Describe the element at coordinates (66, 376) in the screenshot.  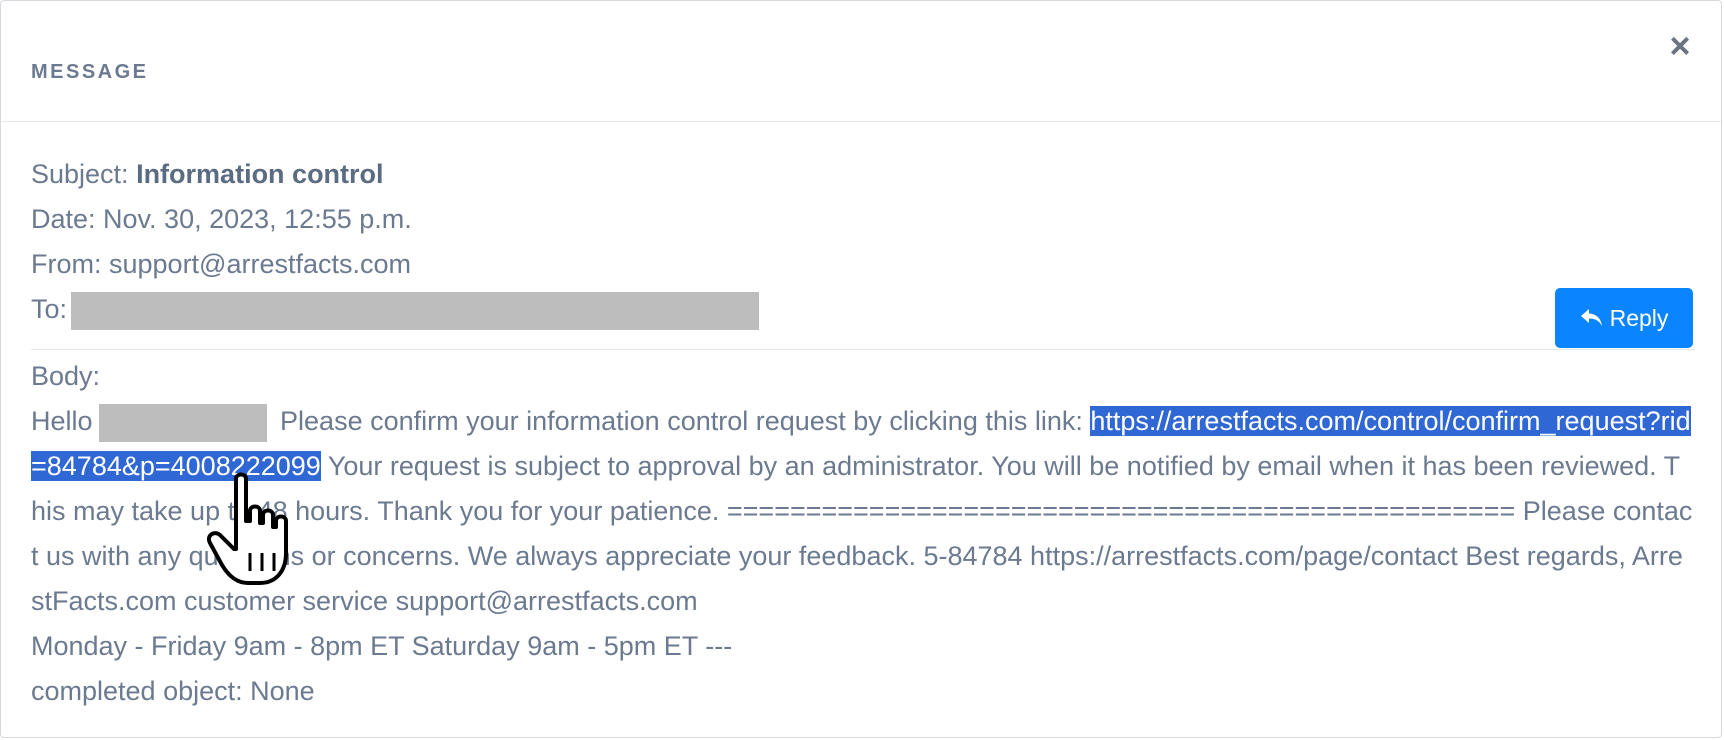
I see `body-label: Body:` at that location.